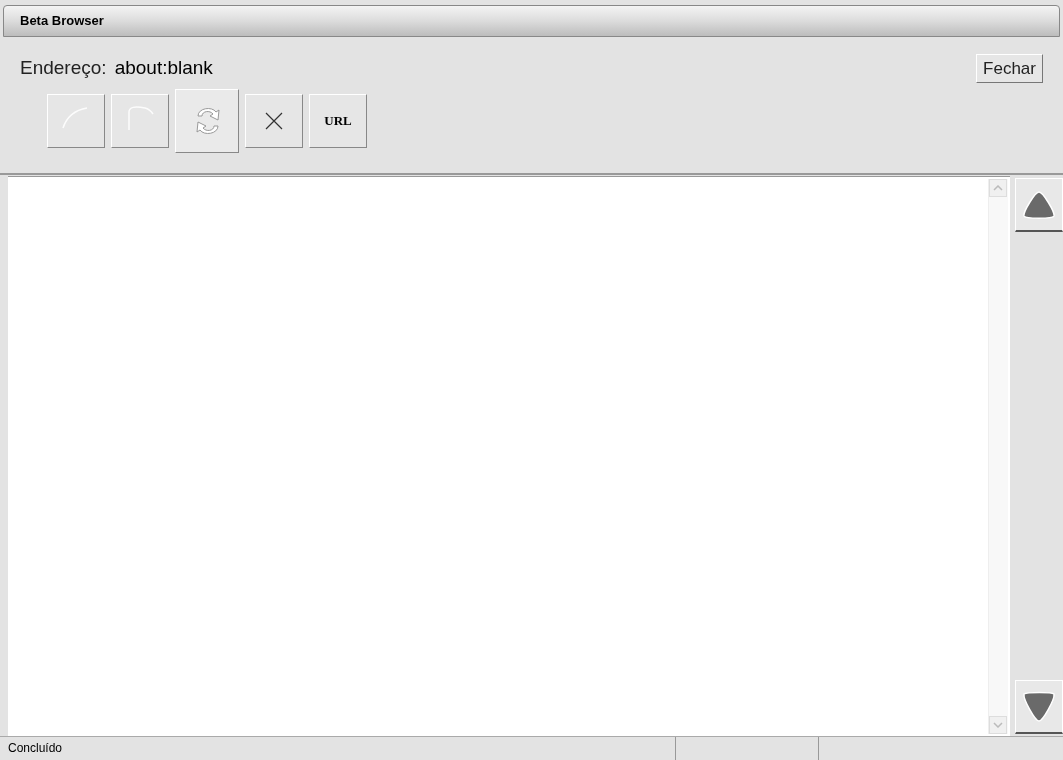 The height and width of the screenshot is (760, 1063). Describe the element at coordinates (274, 120) in the screenshot. I see `stop-button` at that location.